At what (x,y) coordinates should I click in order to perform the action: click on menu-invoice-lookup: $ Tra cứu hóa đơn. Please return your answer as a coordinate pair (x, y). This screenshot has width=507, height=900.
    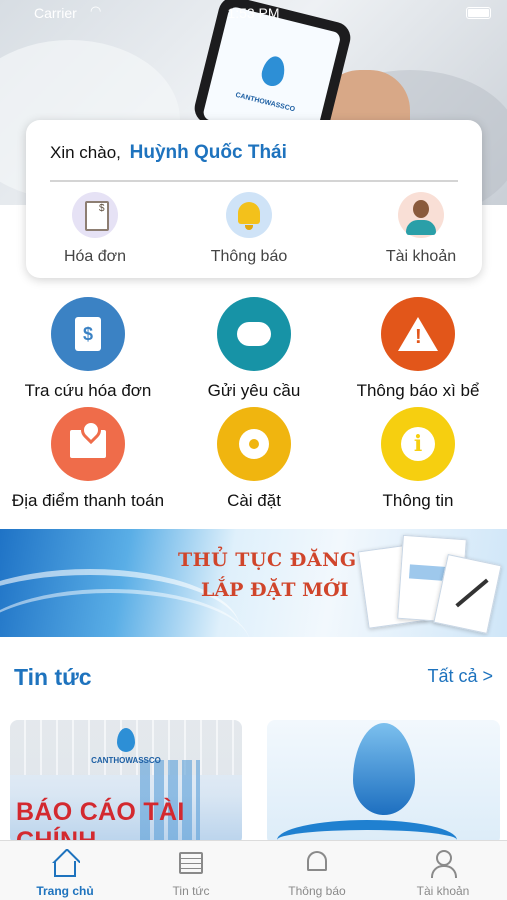
    Looking at the image, I should click on (88, 349).